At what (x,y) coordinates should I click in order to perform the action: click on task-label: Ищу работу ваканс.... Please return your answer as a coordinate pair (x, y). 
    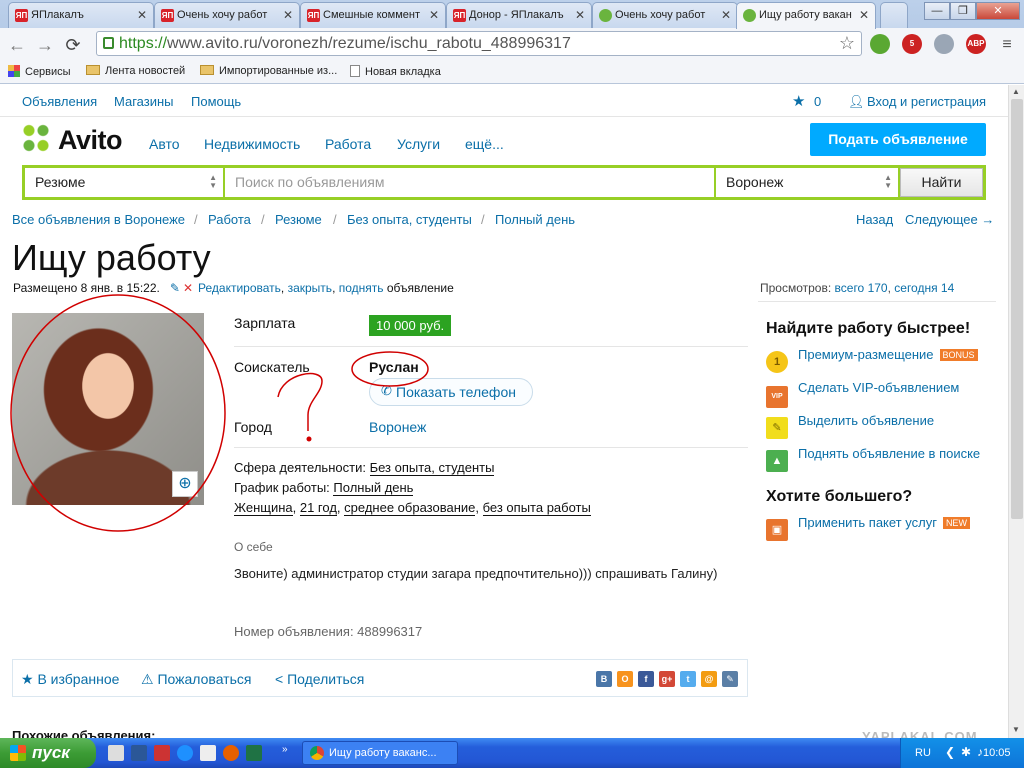
    Looking at the image, I should click on (383, 753).